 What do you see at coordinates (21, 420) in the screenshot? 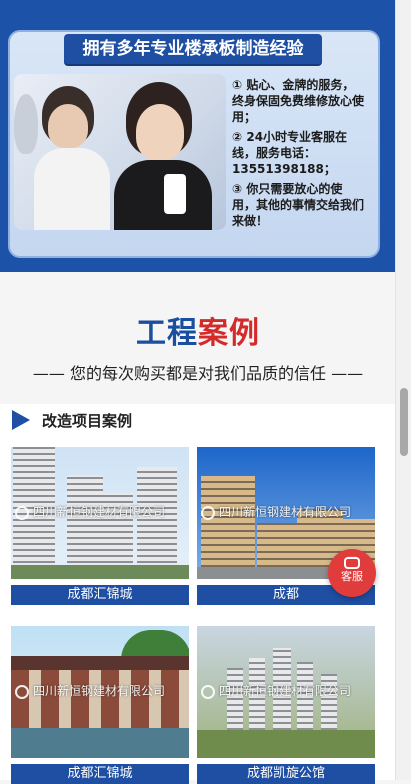
I see `triangle-icon` at bounding box center [21, 420].